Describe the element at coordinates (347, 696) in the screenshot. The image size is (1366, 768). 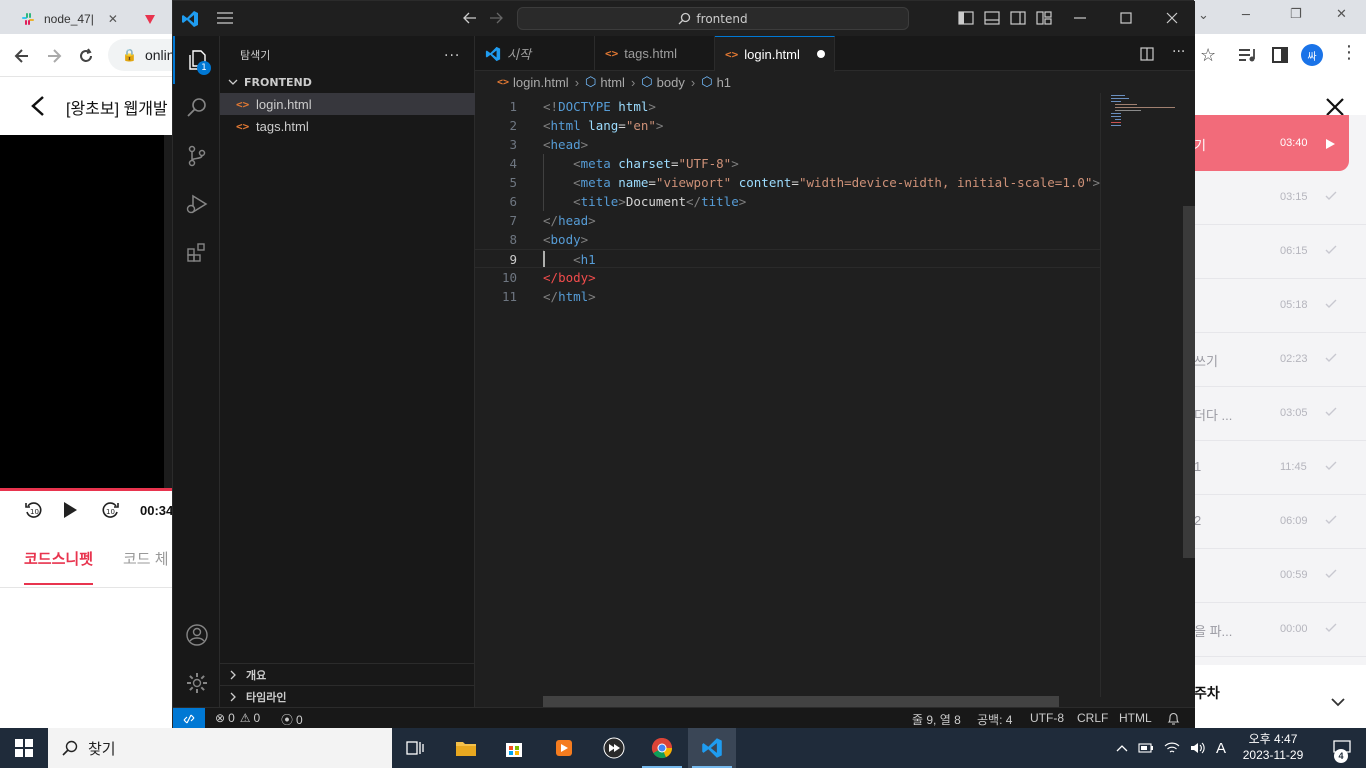
I see `timeline-section: 타임라인` at that location.